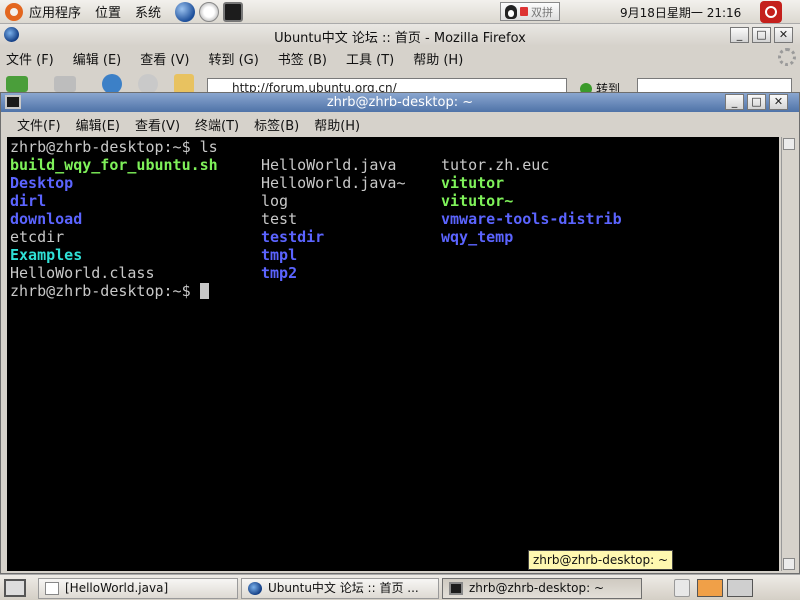  Describe the element at coordinates (601, 560) in the screenshot. I see `taskbar-tooltip: zhrb@zhrb-desktop: ~` at that location.